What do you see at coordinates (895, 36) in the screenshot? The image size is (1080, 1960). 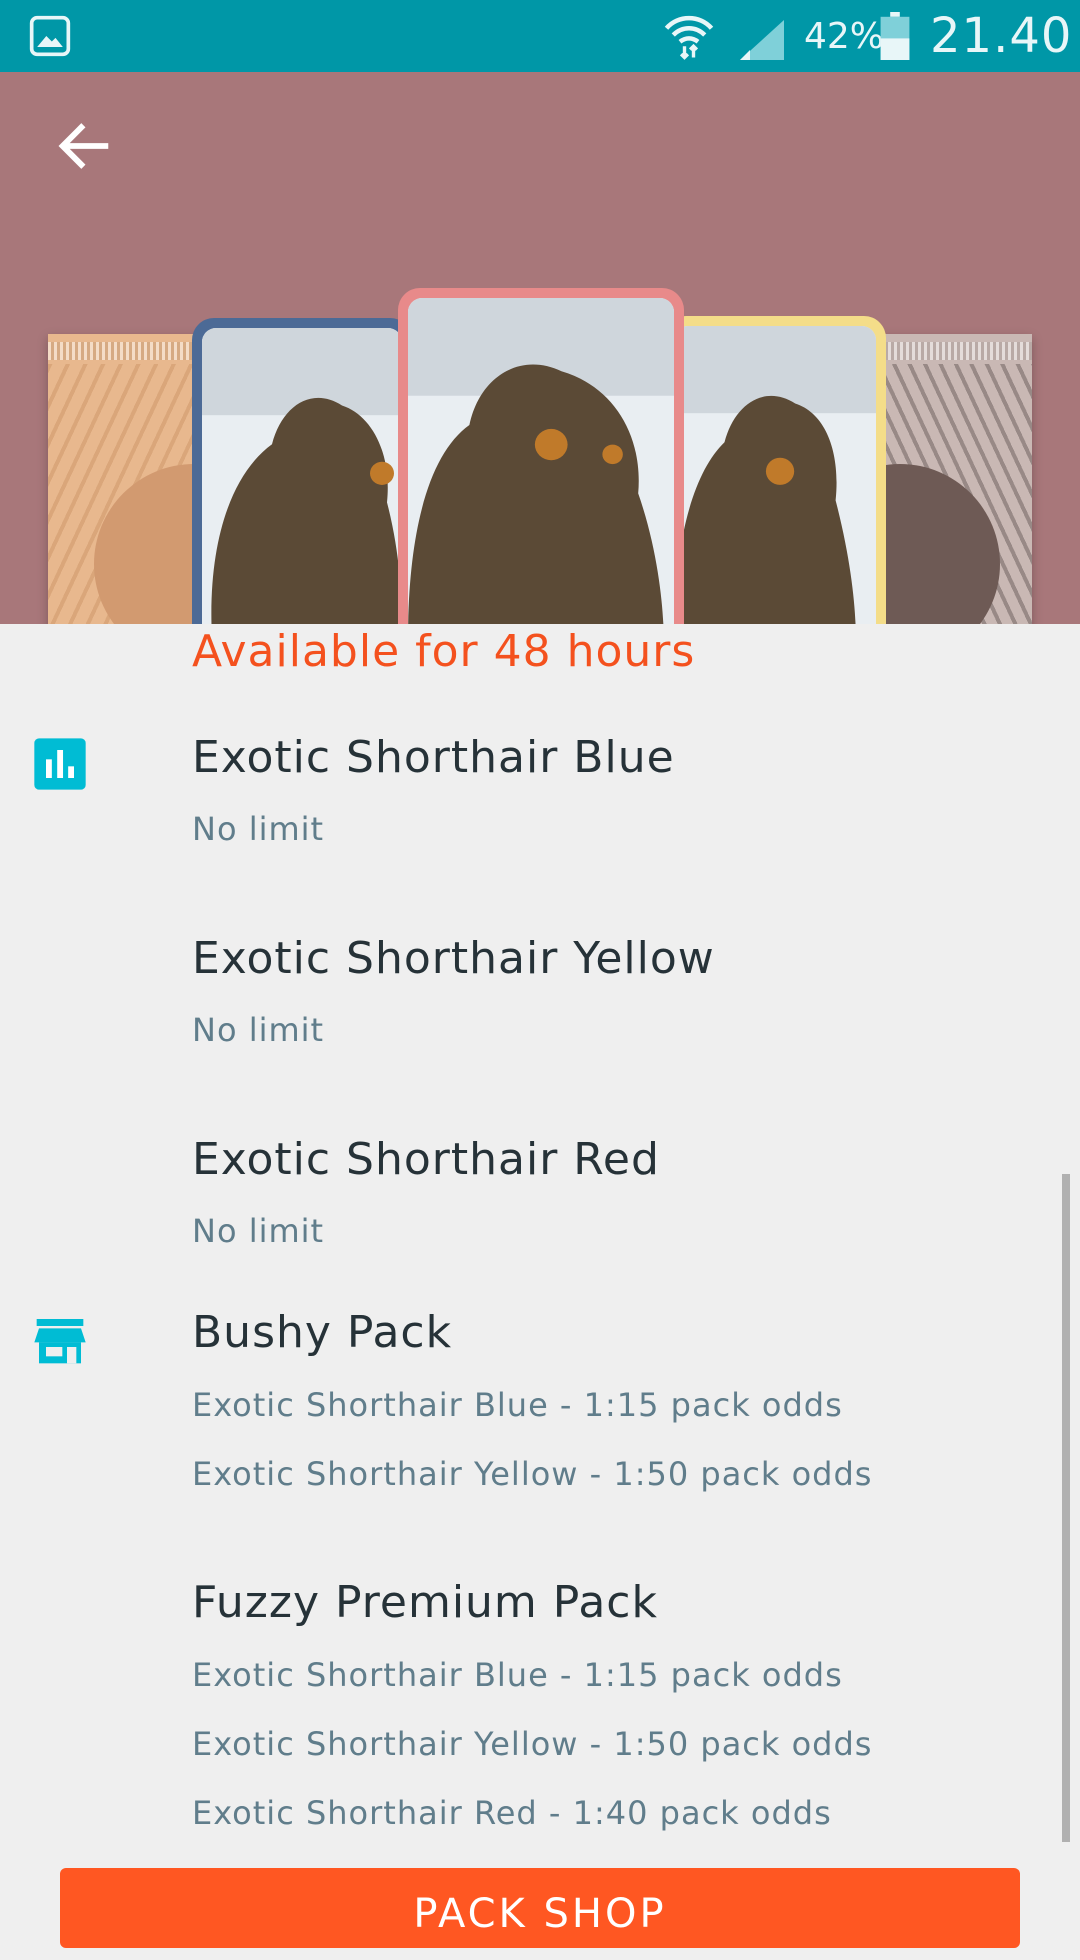 I see `battery-icon` at bounding box center [895, 36].